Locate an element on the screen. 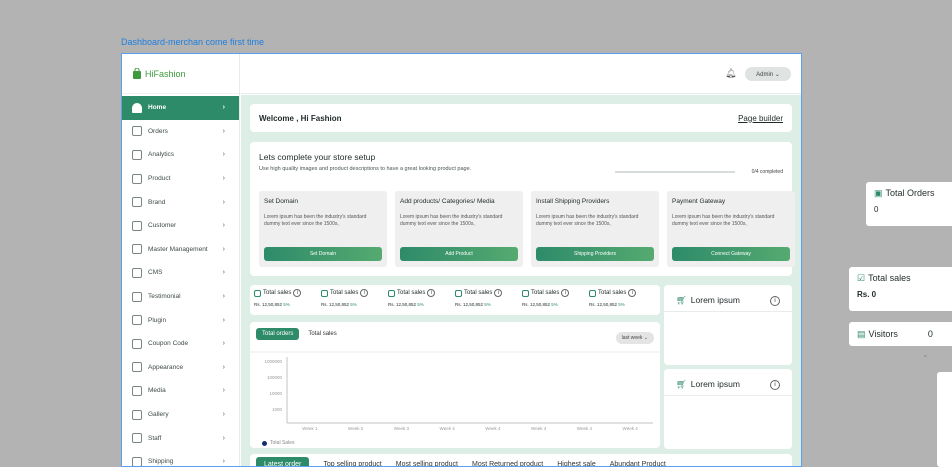 This screenshot has width=952, height=467. step-action-button: Add Product is located at coordinates (459, 254).